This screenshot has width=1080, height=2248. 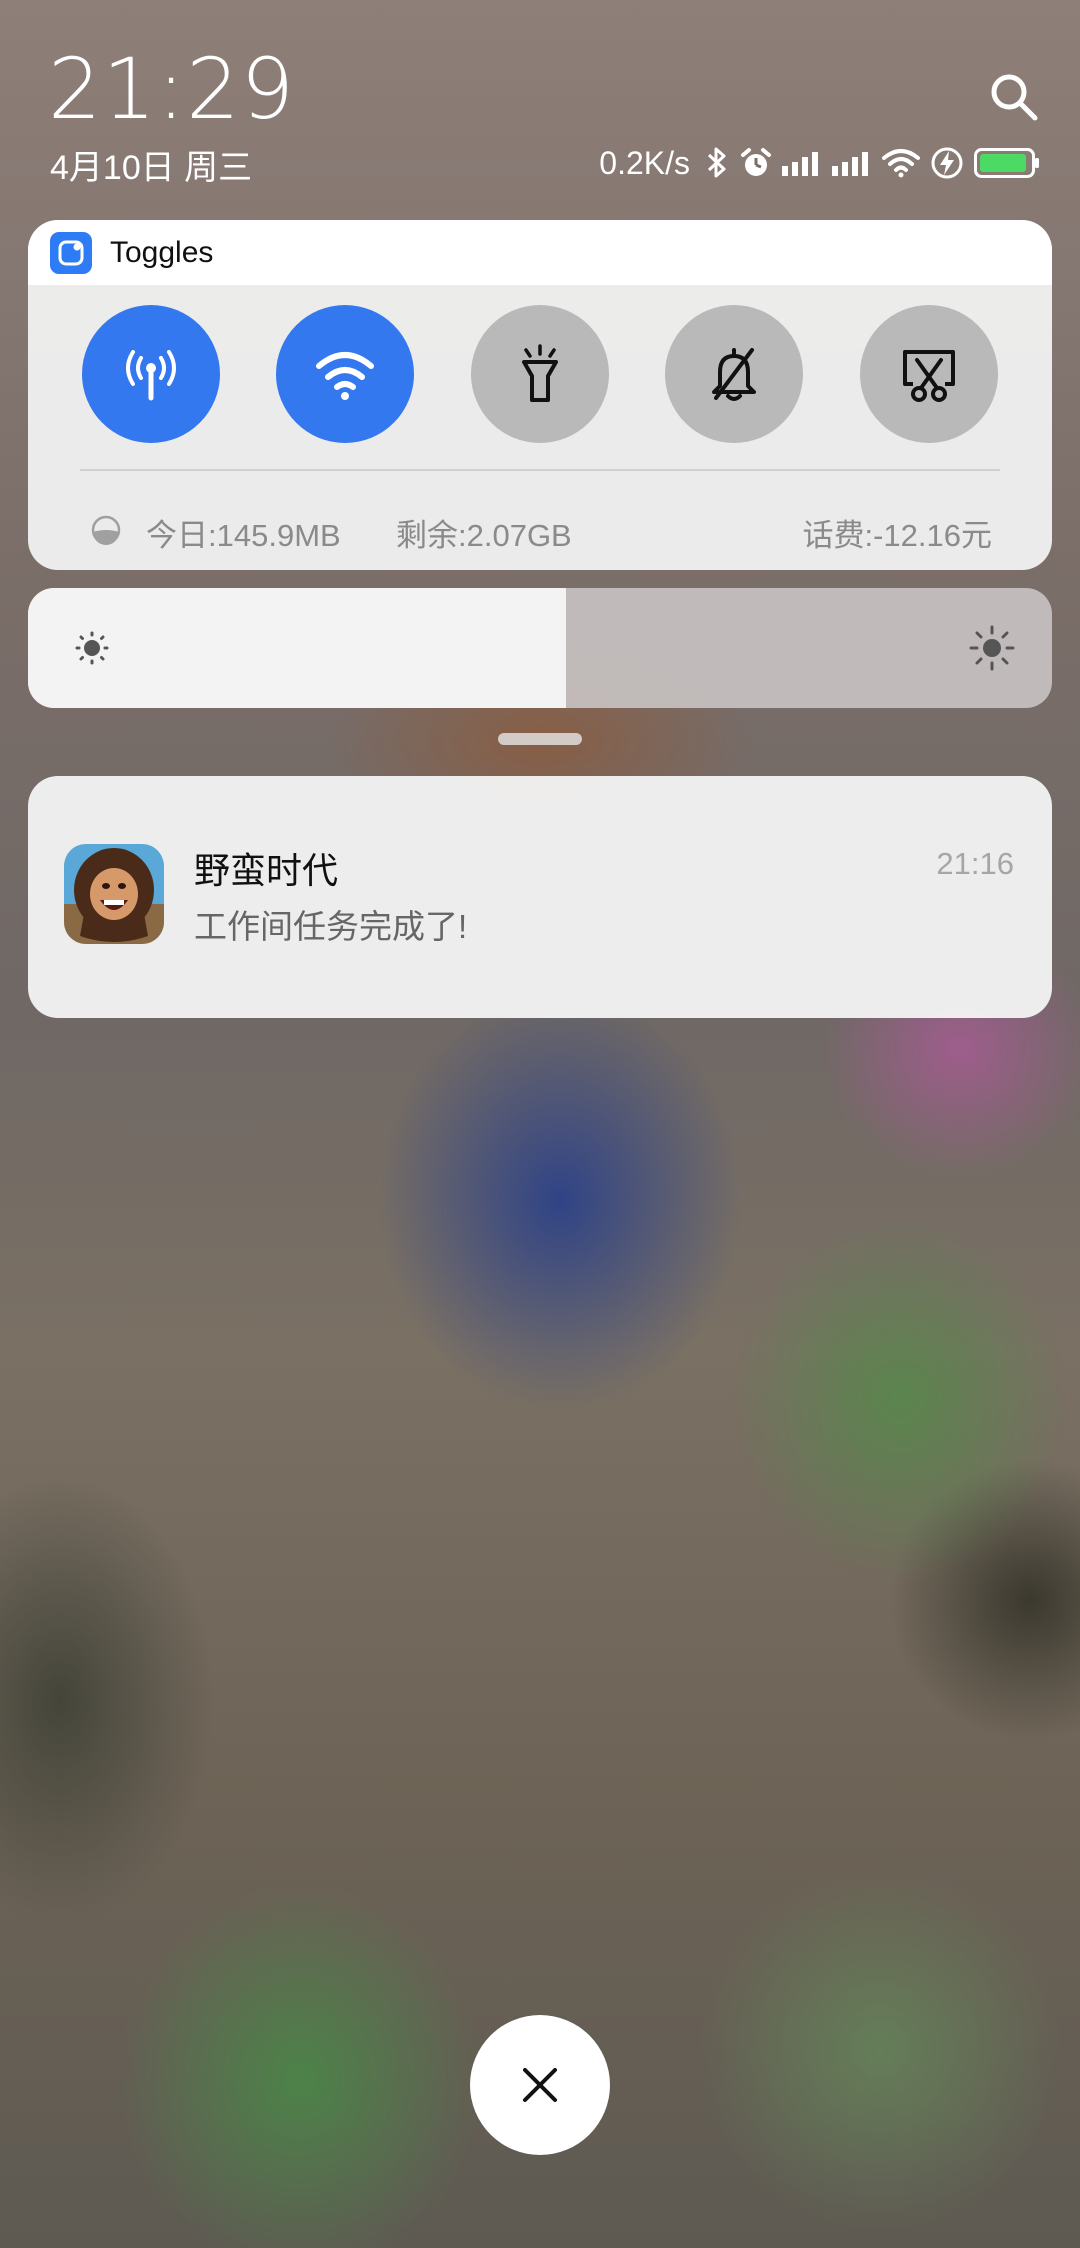 I want to click on data-usage-icon, so click(x=106, y=530).